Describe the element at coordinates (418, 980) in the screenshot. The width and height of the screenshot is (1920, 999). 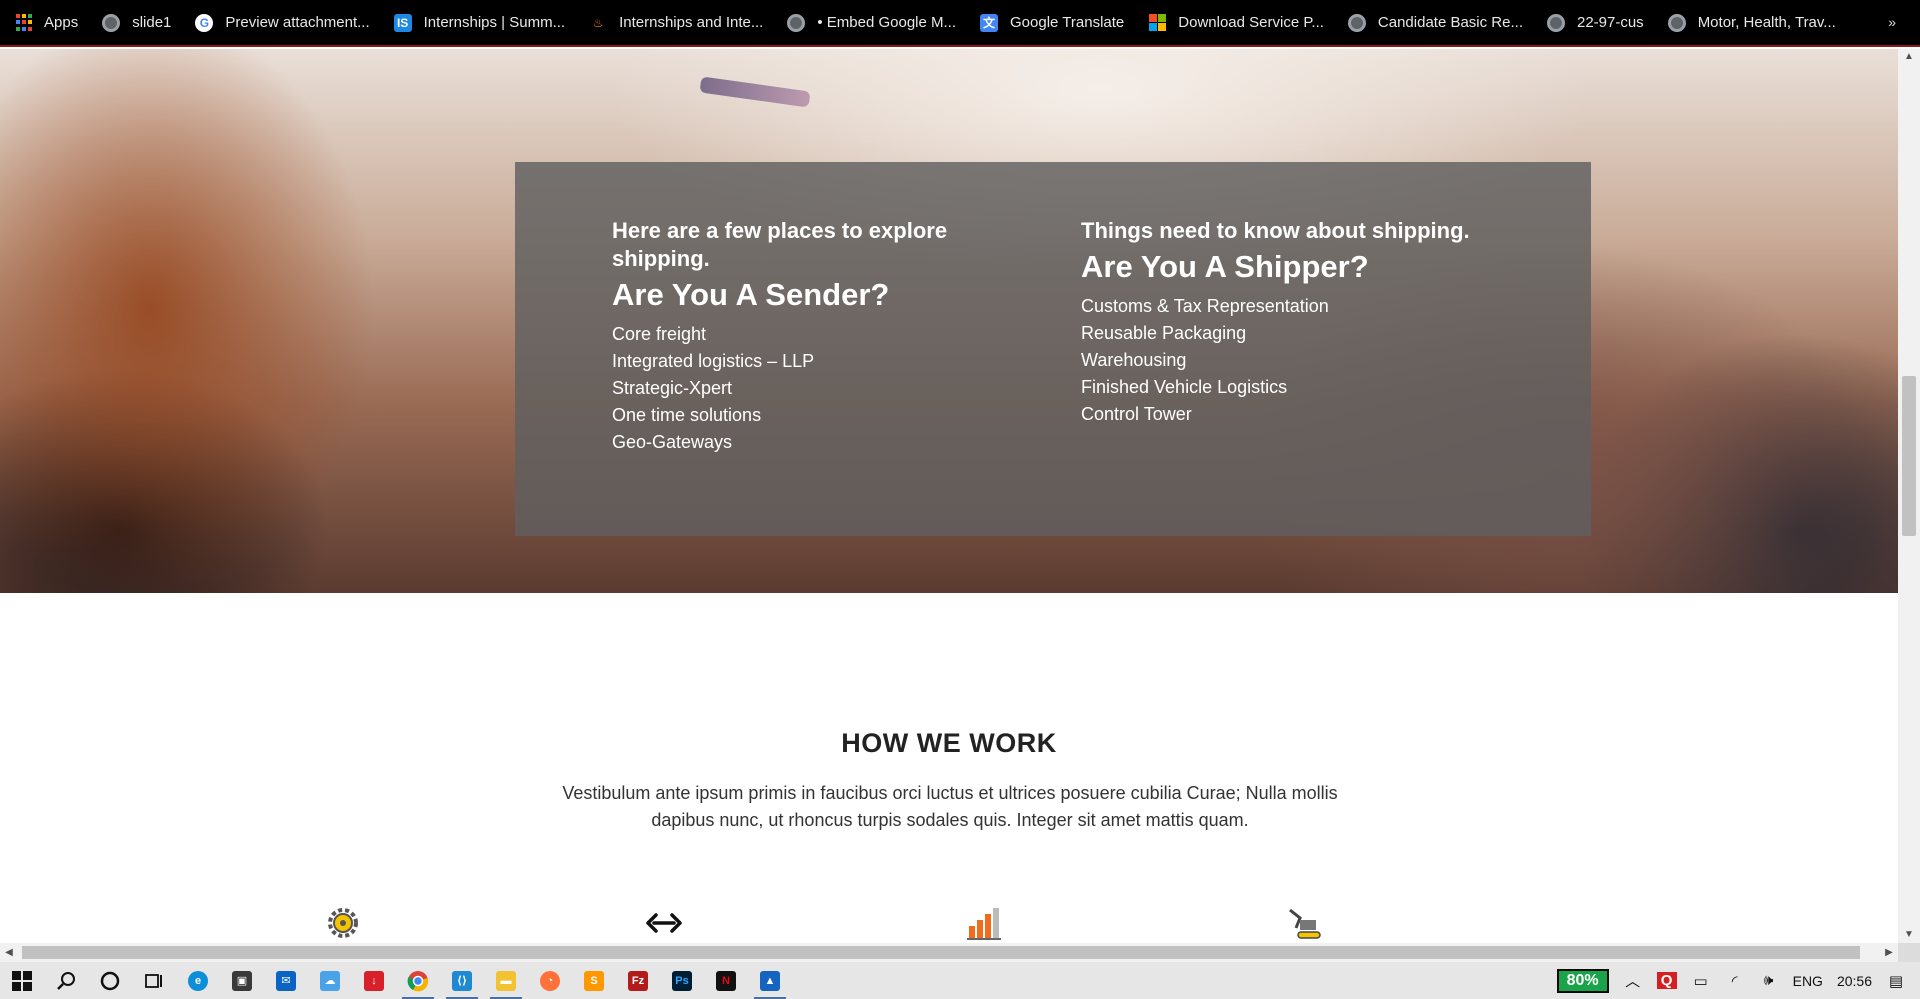
I see `chrome-icon` at that location.